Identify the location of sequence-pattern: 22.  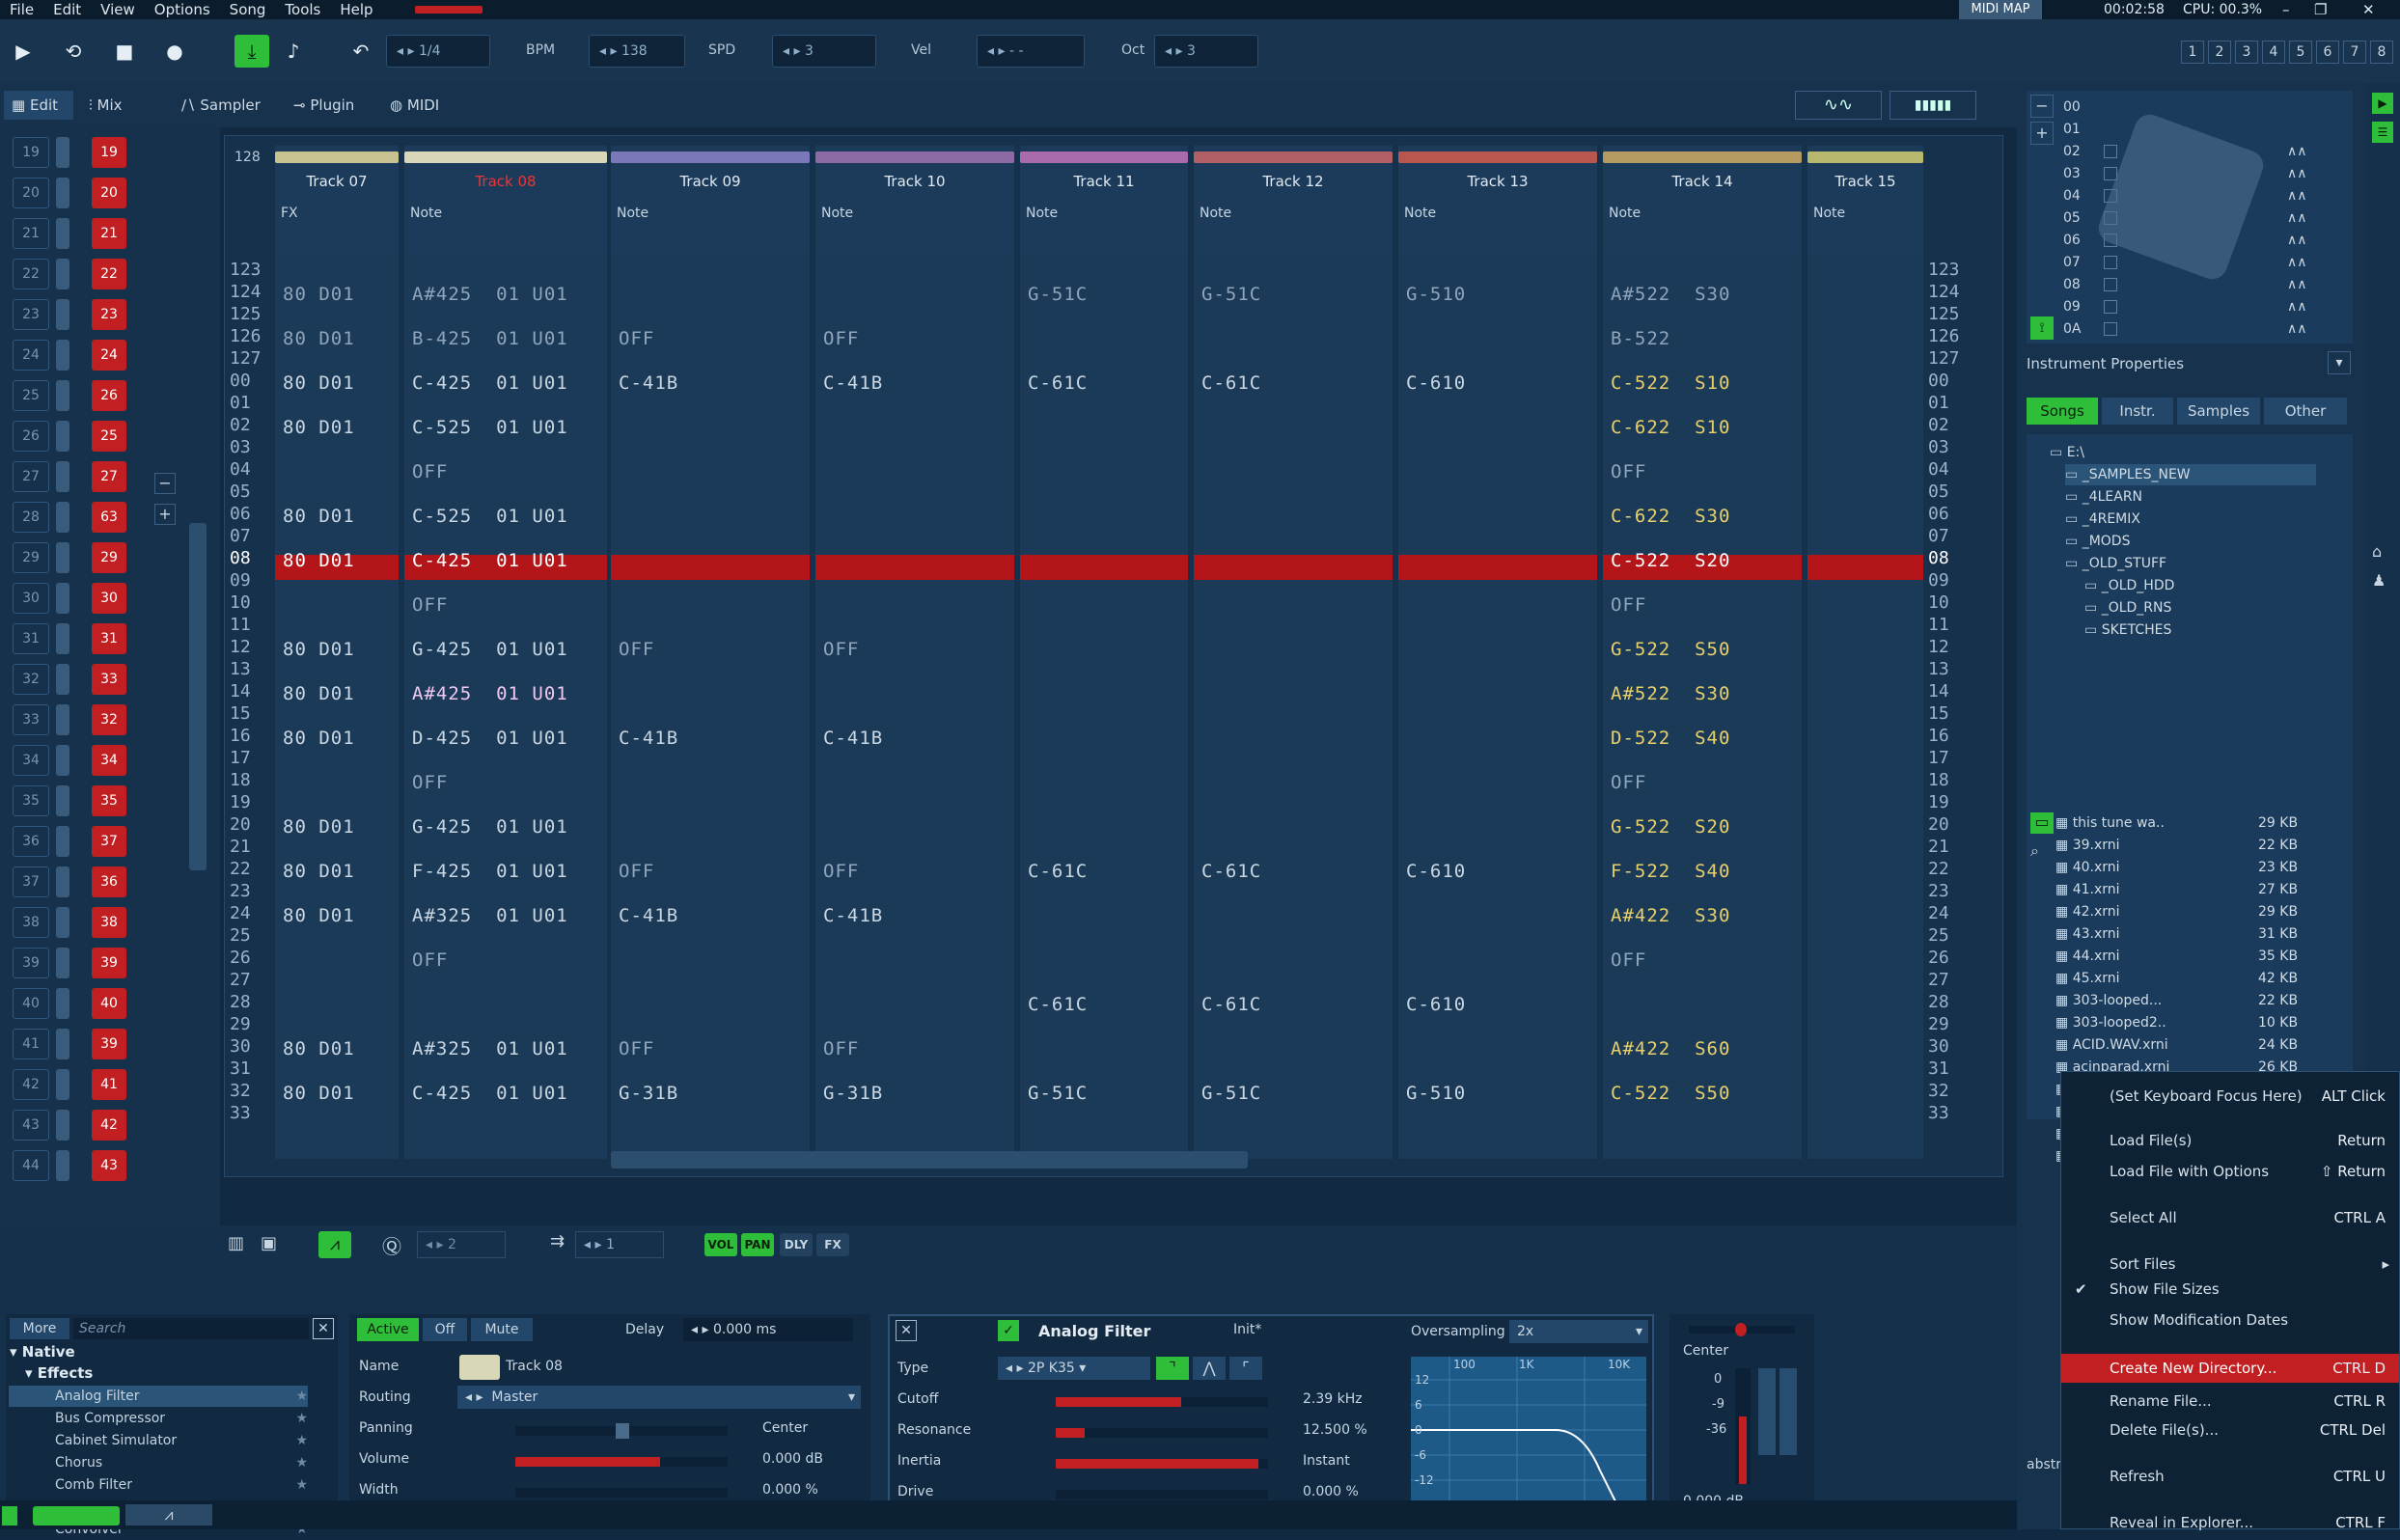
(109, 274).